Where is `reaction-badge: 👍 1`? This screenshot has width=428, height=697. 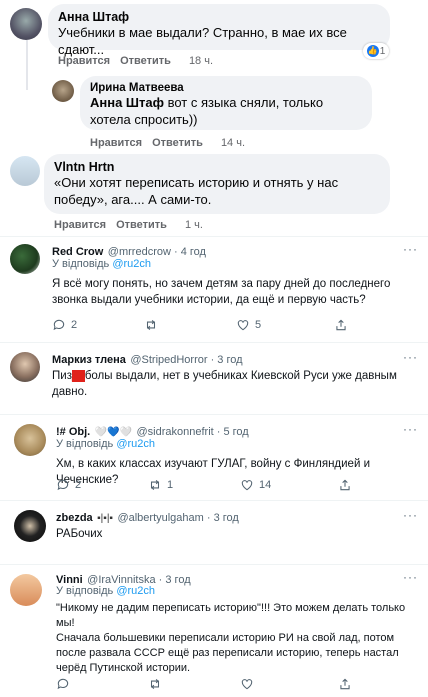 reaction-badge: 👍 1 is located at coordinates (376, 51).